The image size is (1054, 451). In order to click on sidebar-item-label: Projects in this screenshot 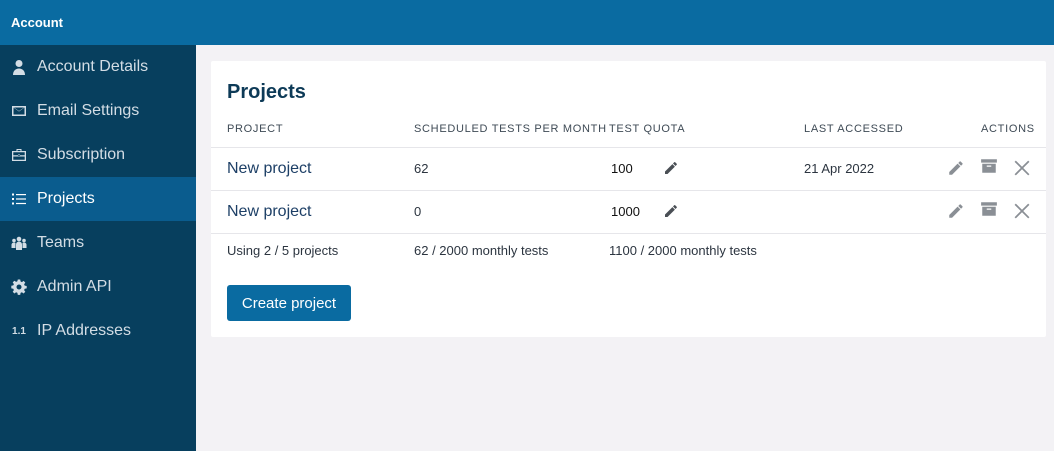, I will do `click(66, 198)`.